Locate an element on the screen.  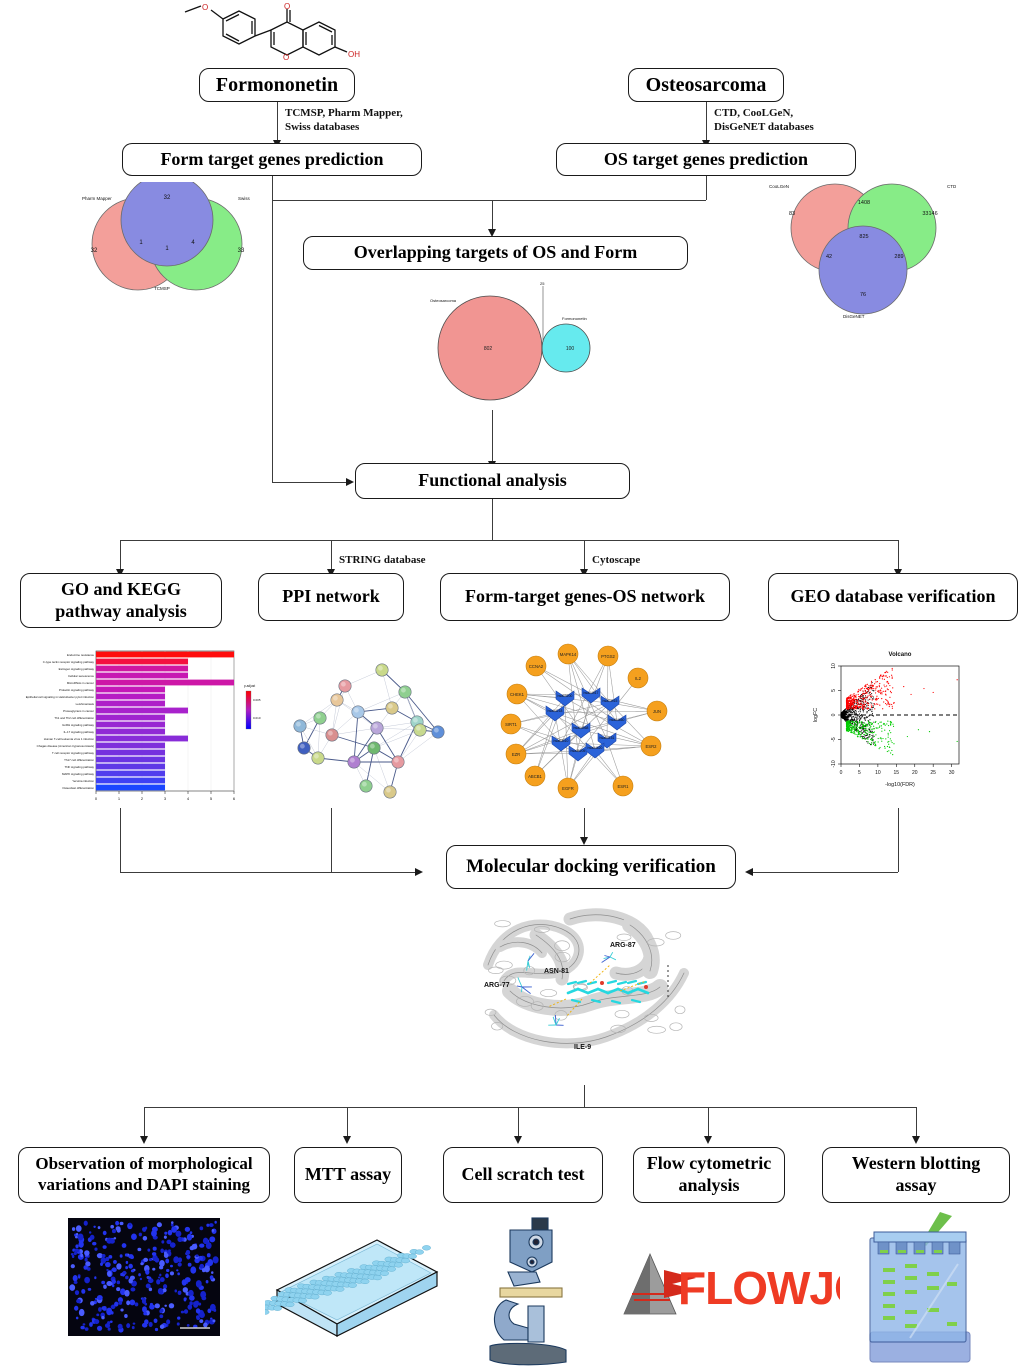
arrowhead-docking-top is located at coordinates (583, 841).